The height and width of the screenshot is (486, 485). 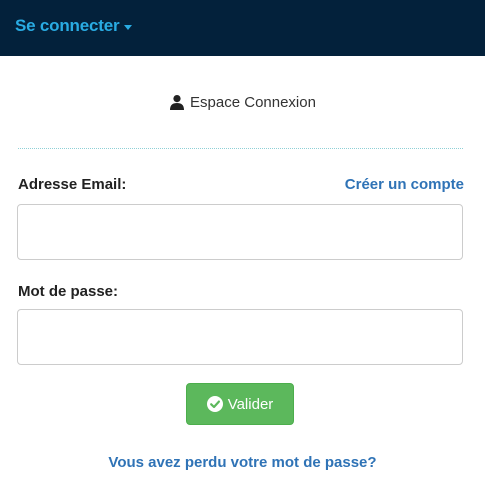 I want to click on forgot-password-link: Vous avez perdu votre mot de passe?, so click(x=242, y=462).